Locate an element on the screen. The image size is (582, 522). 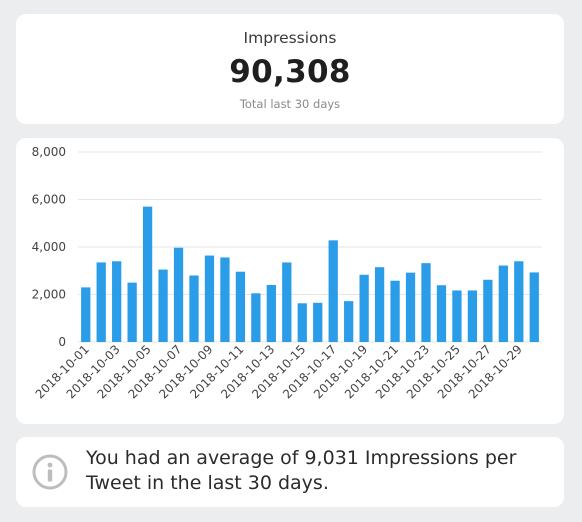
y-tick-label: 8,000 is located at coordinates (49, 152).